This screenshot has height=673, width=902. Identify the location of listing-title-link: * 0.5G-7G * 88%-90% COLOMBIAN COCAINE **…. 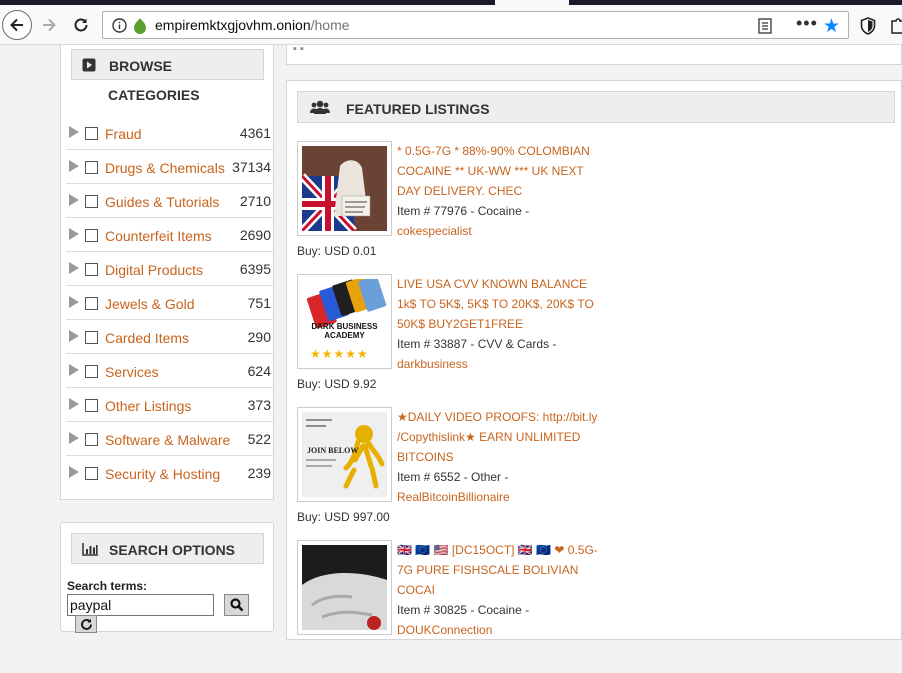
(499, 171).